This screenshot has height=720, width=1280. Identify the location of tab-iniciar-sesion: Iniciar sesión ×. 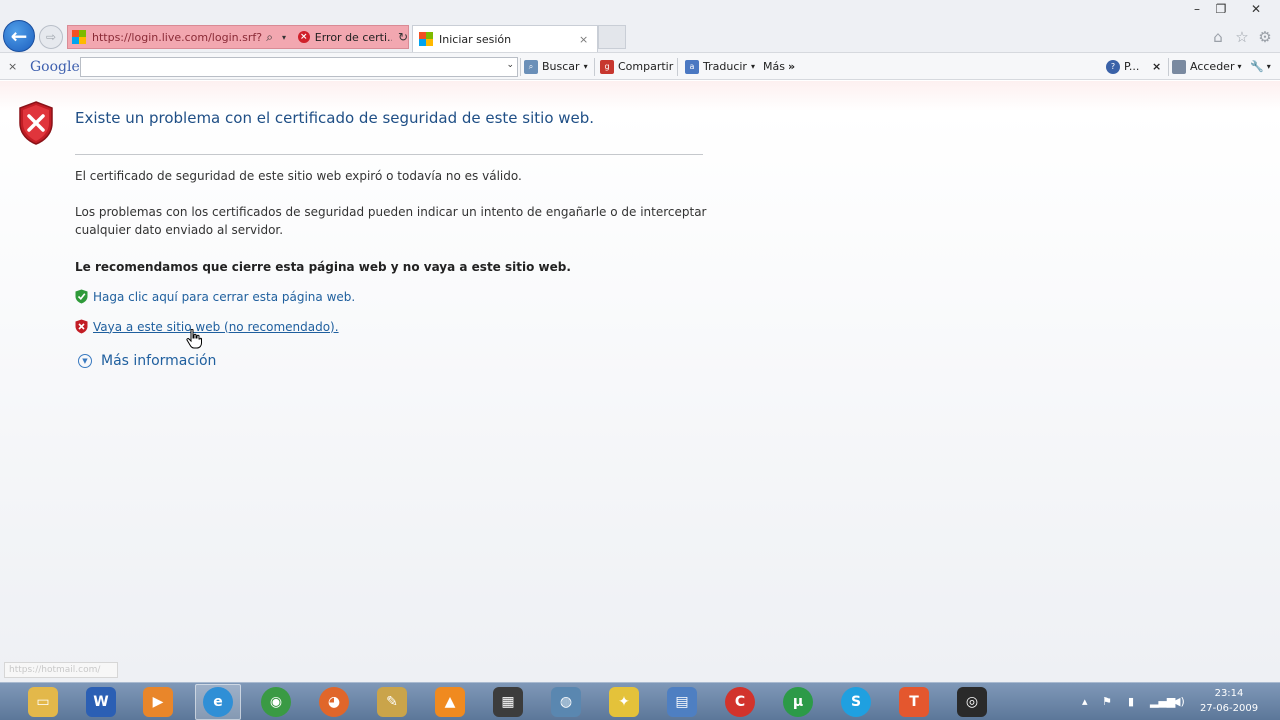
(505, 38).